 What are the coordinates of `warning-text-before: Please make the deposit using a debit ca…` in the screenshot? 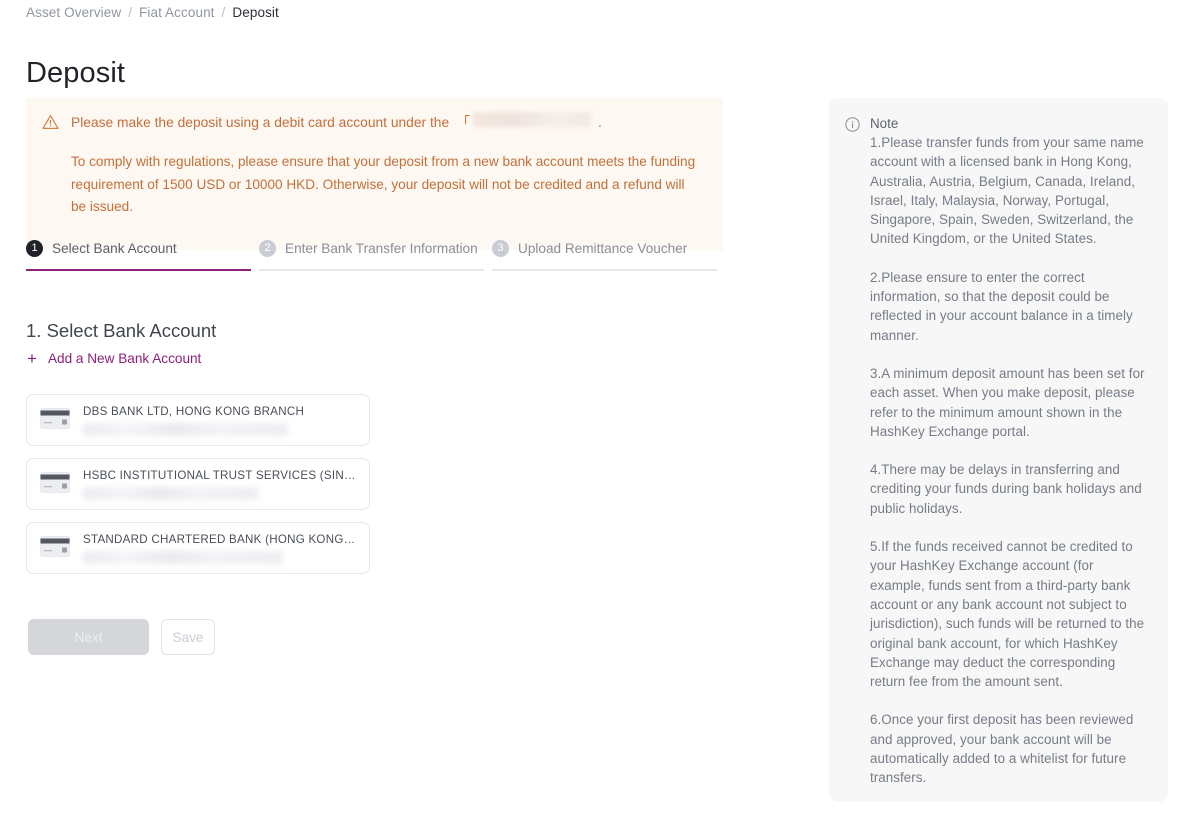 It's located at (260, 122).